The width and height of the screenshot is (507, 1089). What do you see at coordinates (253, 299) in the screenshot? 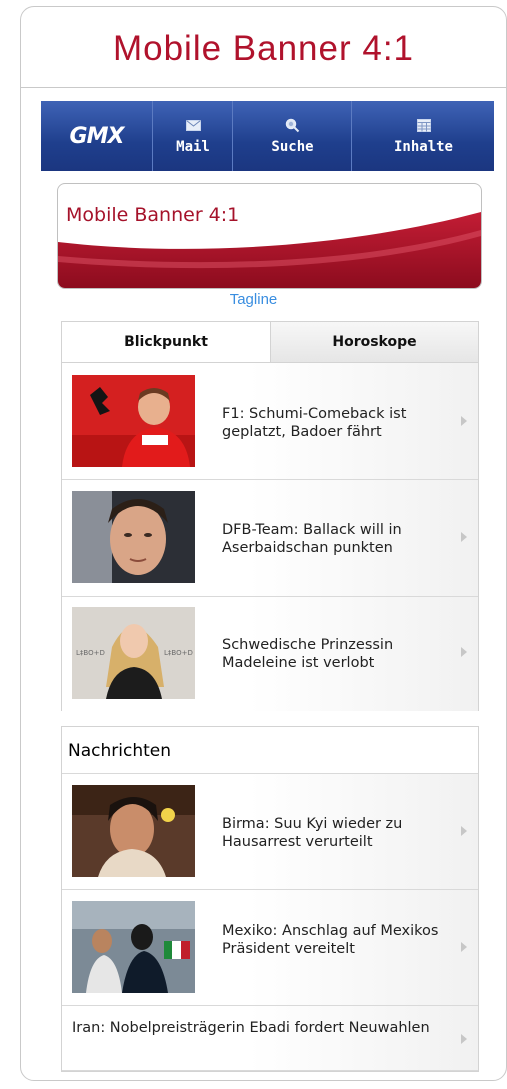
I see `tagline-link: Tagline` at bounding box center [253, 299].